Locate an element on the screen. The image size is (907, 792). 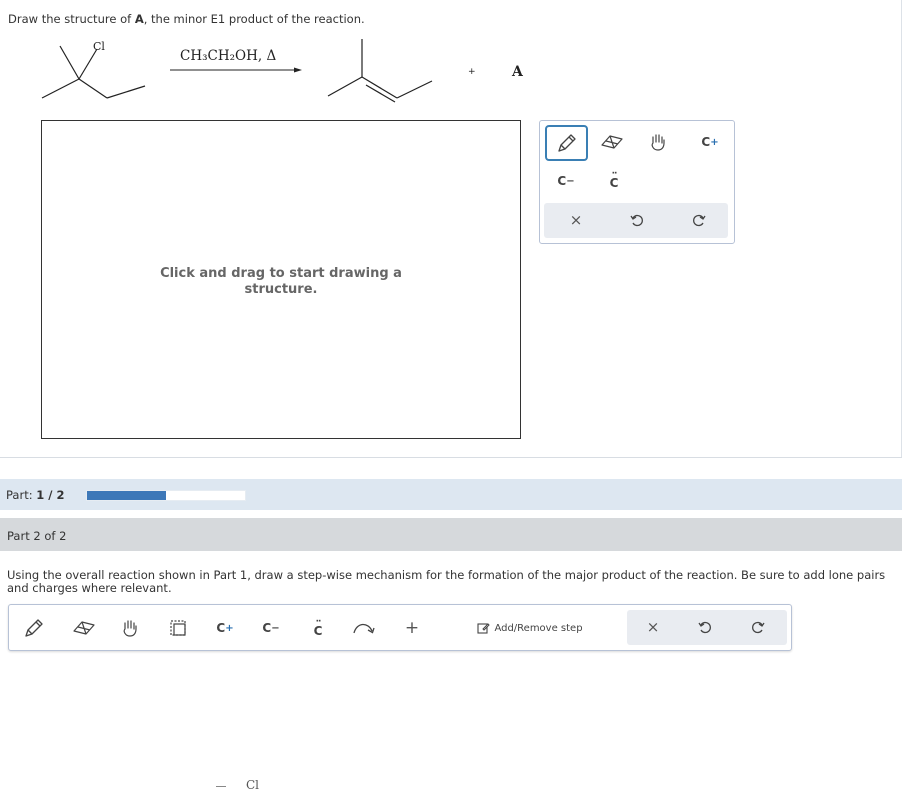
eraser-tool-button is located at coordinates (612, 142).